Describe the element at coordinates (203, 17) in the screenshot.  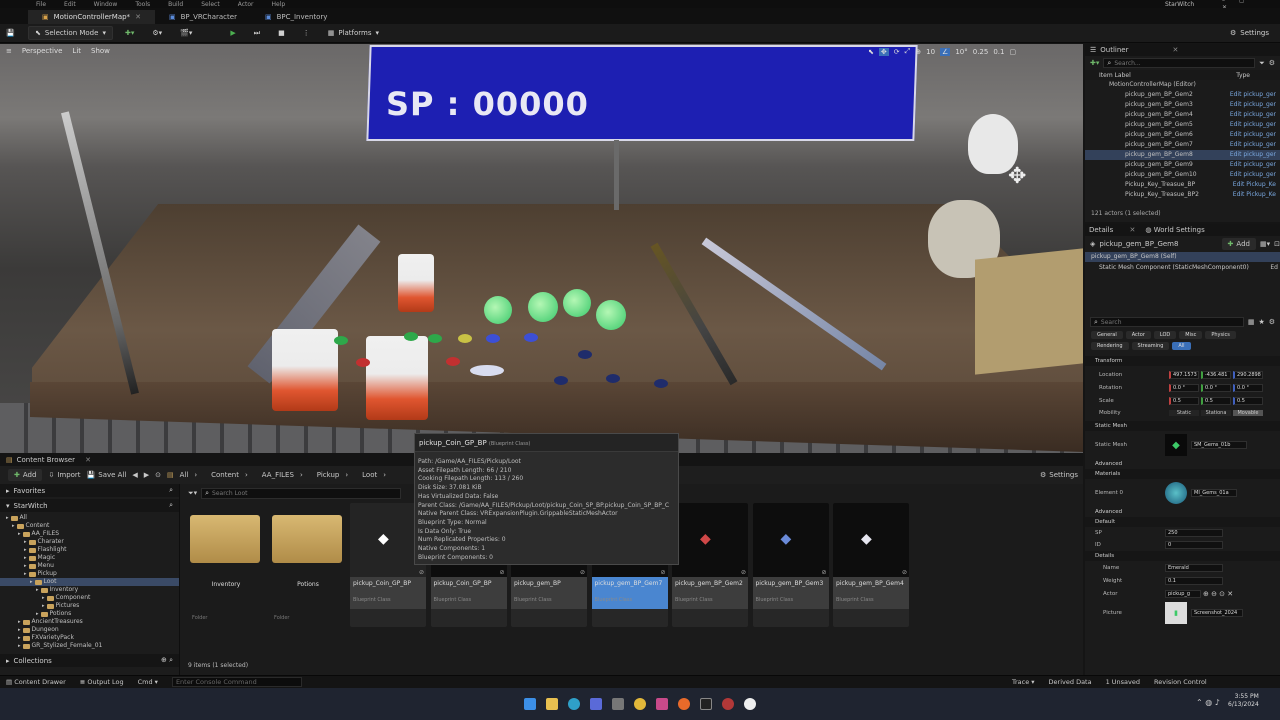
I see `tab-bp-vrcharacter: ▣ BP_VRCharacter` at that location.